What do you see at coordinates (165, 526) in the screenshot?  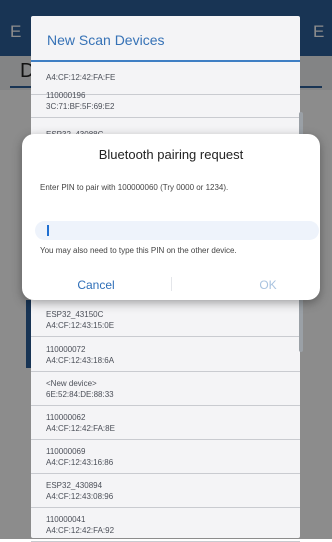 I see `device-list-item: 110000041 A4:CF:12:42:FA:92` at bounding box center [165, 526].